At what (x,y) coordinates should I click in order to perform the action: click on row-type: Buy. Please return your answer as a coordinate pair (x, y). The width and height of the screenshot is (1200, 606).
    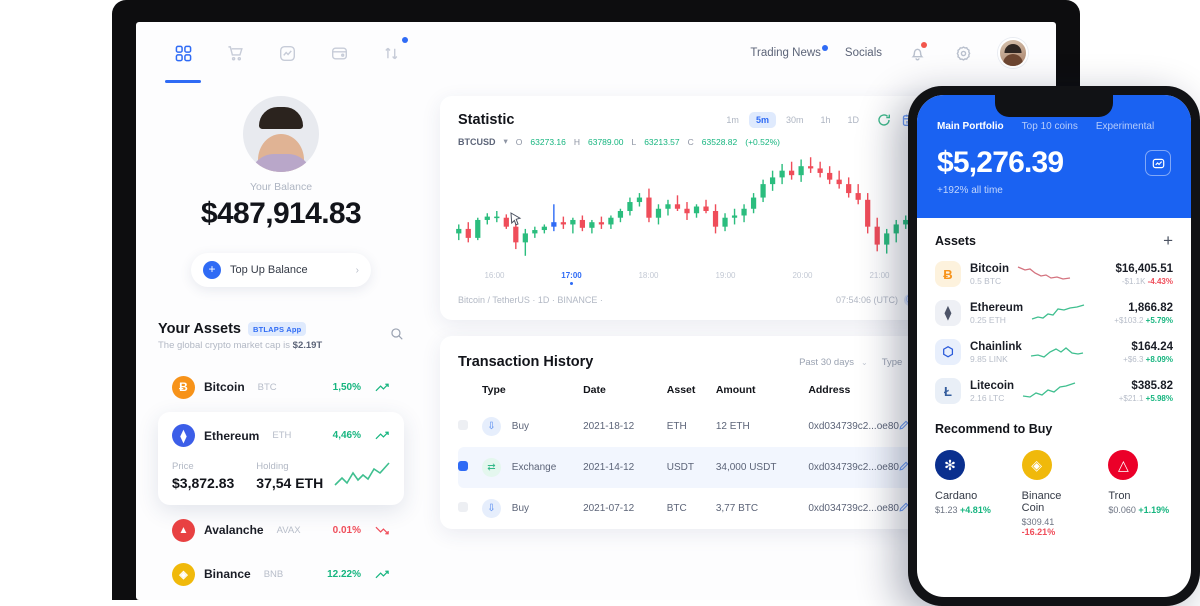
    Looking at the image, I should click on (520, 508).